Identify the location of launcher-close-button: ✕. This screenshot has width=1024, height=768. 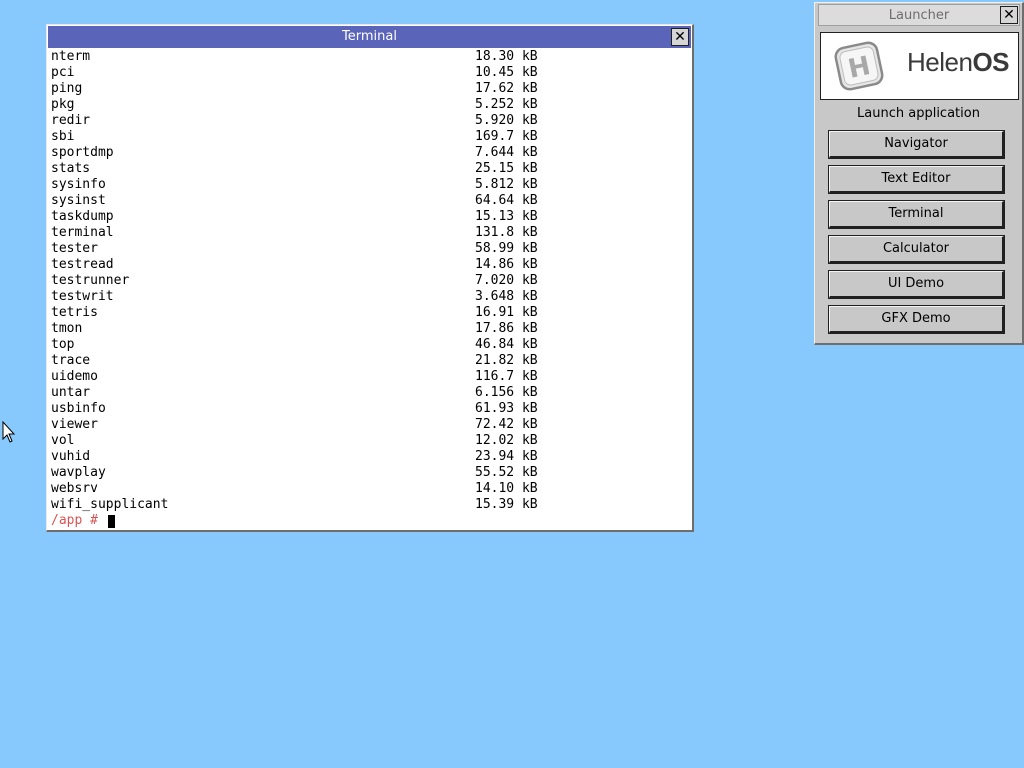
(1009, 15).